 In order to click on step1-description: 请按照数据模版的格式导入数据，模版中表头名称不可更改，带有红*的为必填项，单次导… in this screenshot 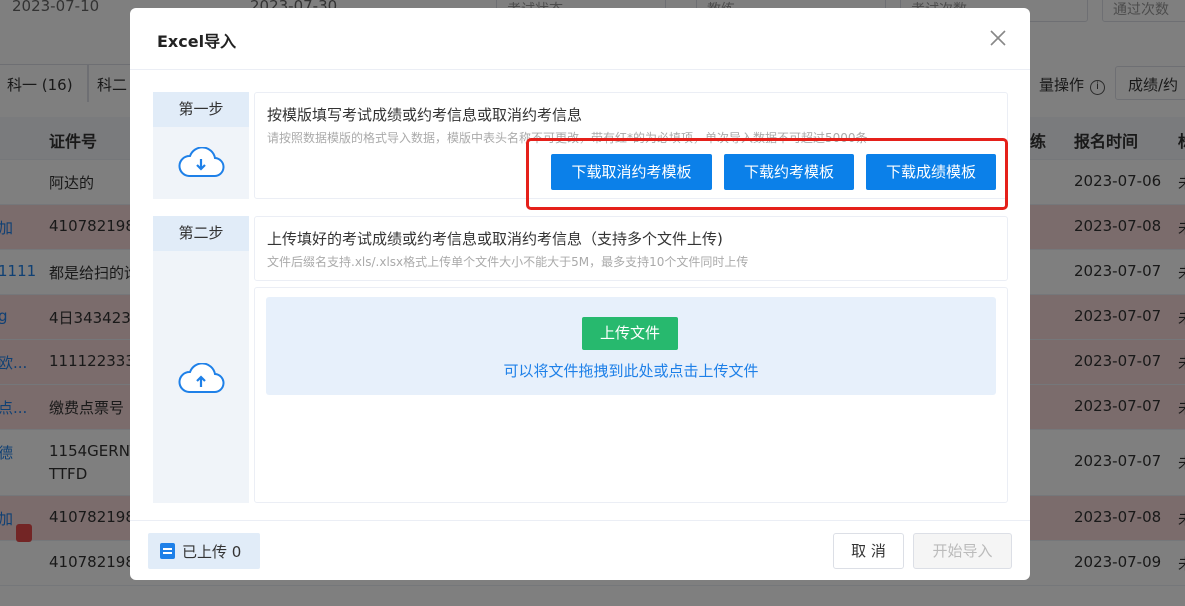, I will do `click(567, 138)`.